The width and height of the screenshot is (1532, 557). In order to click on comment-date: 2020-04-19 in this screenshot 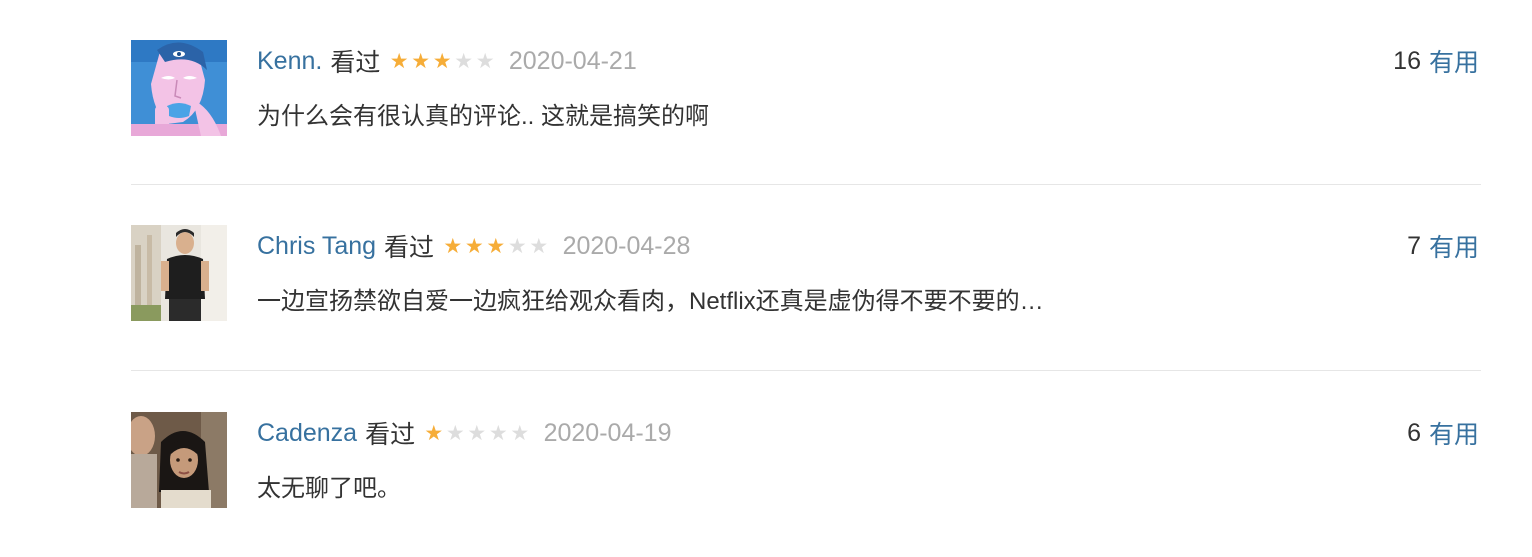, I will do `click(607, 432)`.